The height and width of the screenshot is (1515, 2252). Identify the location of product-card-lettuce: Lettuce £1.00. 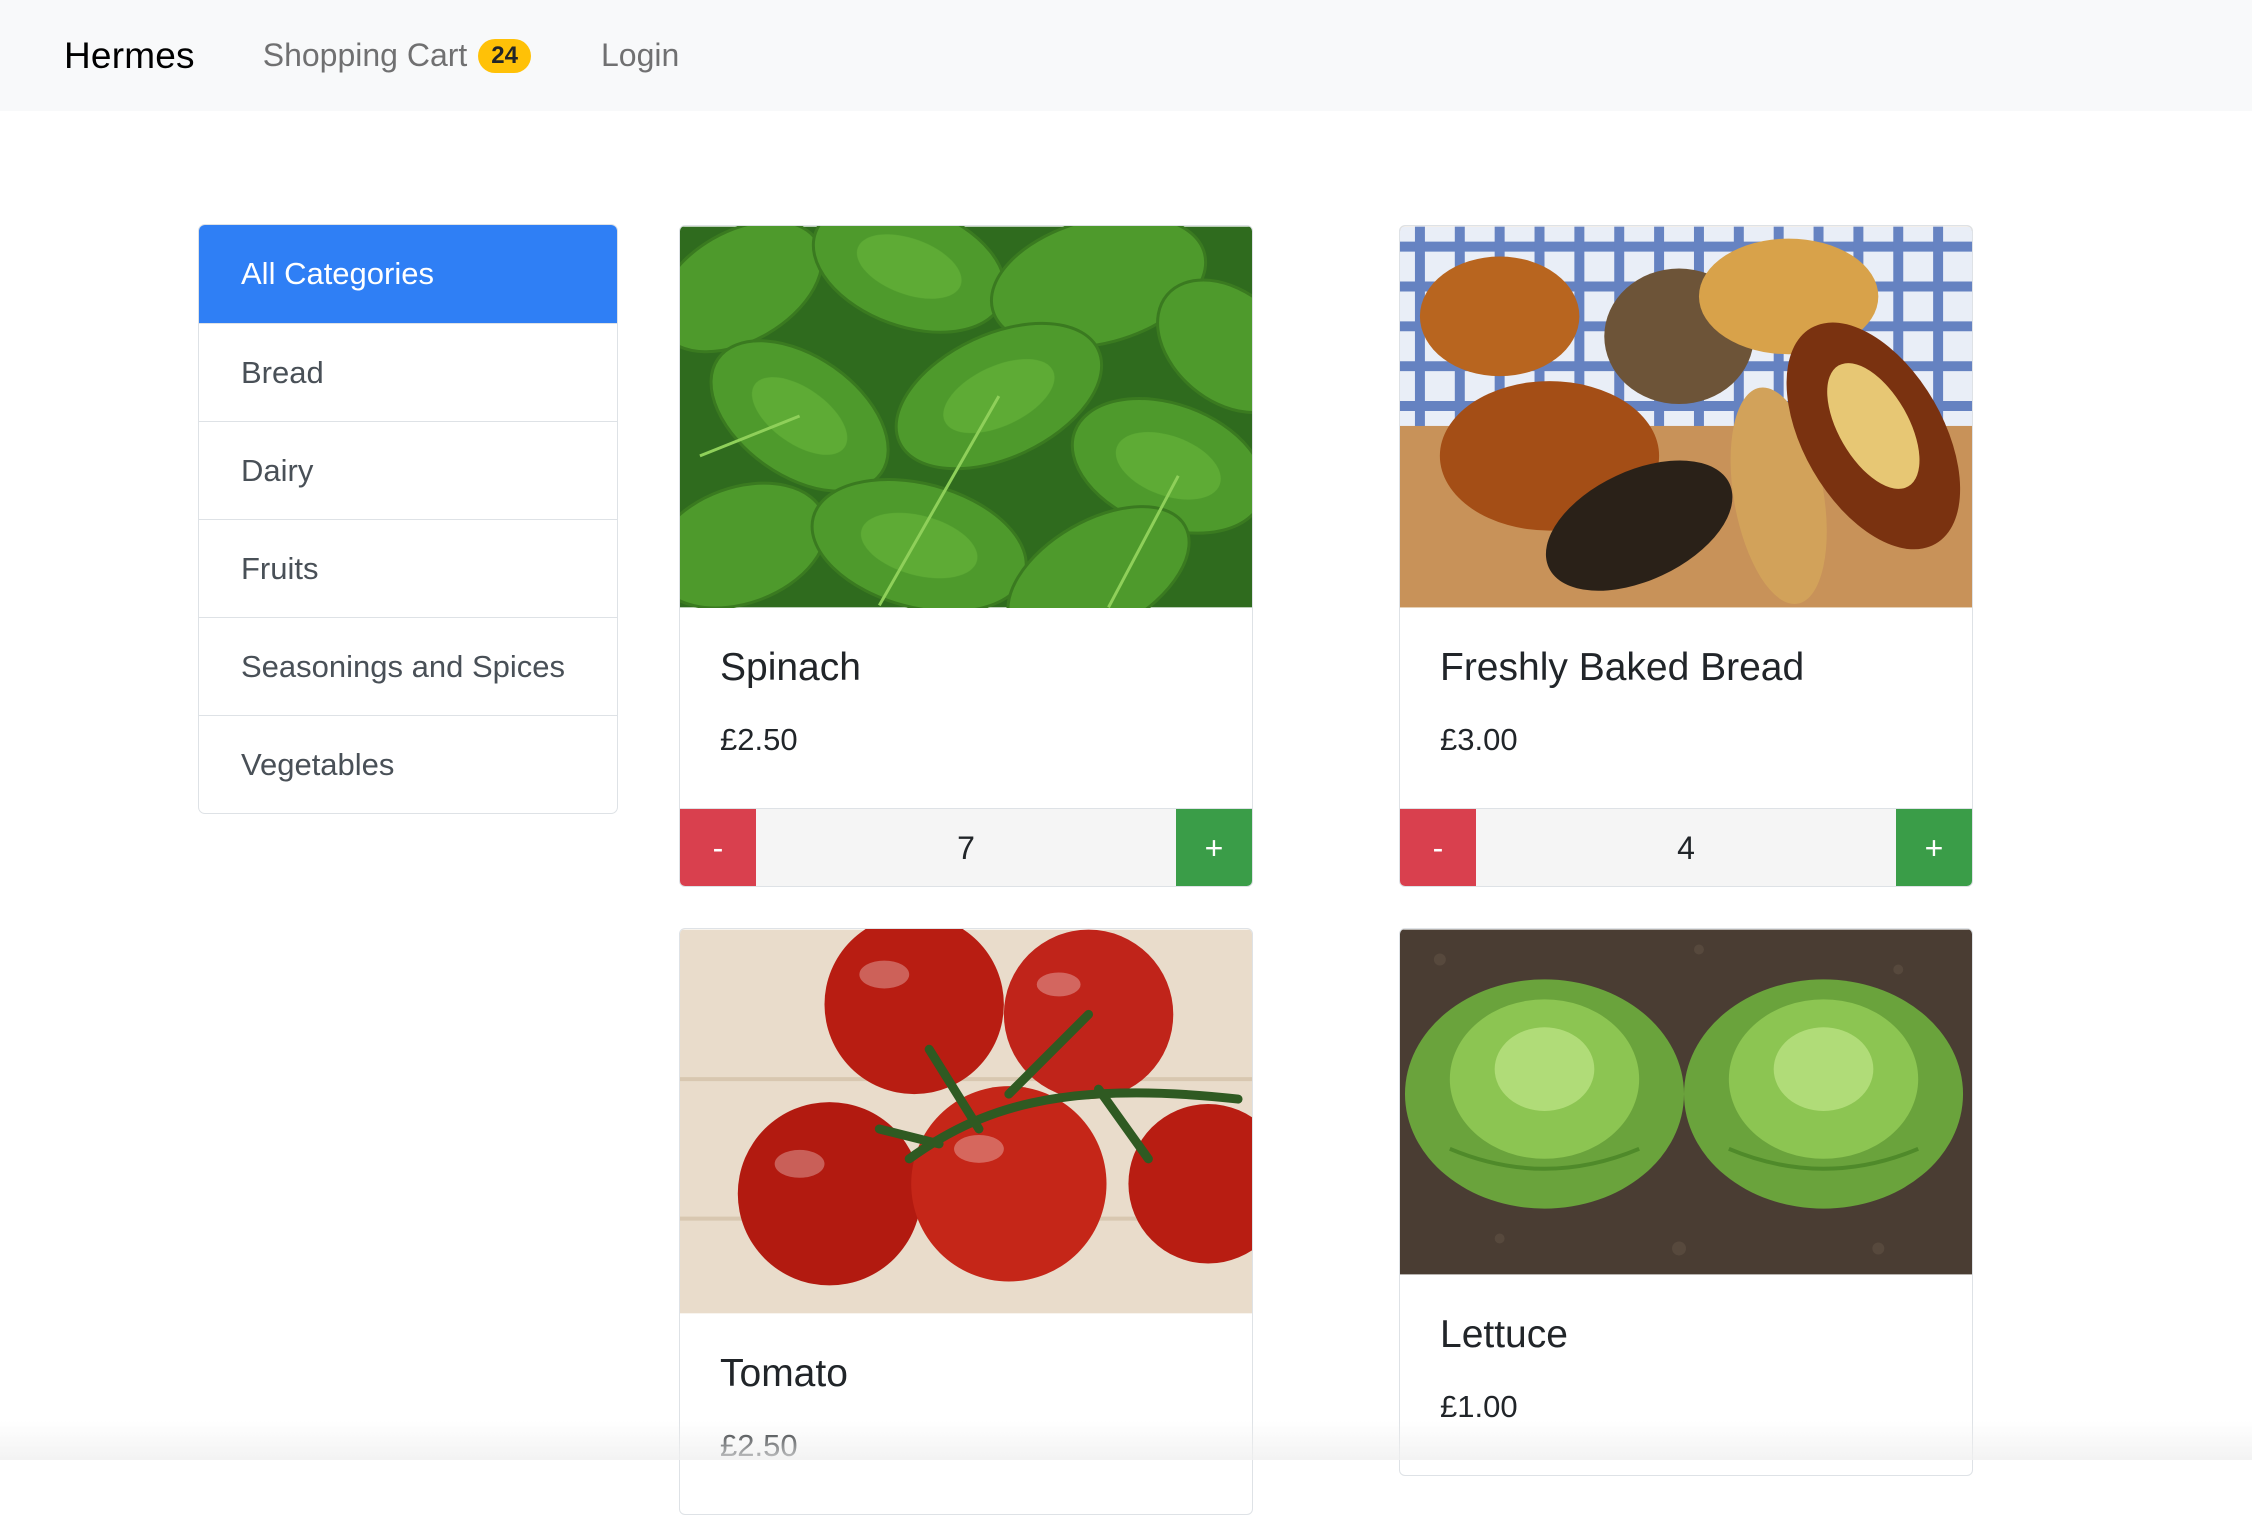
(1686, 1202).